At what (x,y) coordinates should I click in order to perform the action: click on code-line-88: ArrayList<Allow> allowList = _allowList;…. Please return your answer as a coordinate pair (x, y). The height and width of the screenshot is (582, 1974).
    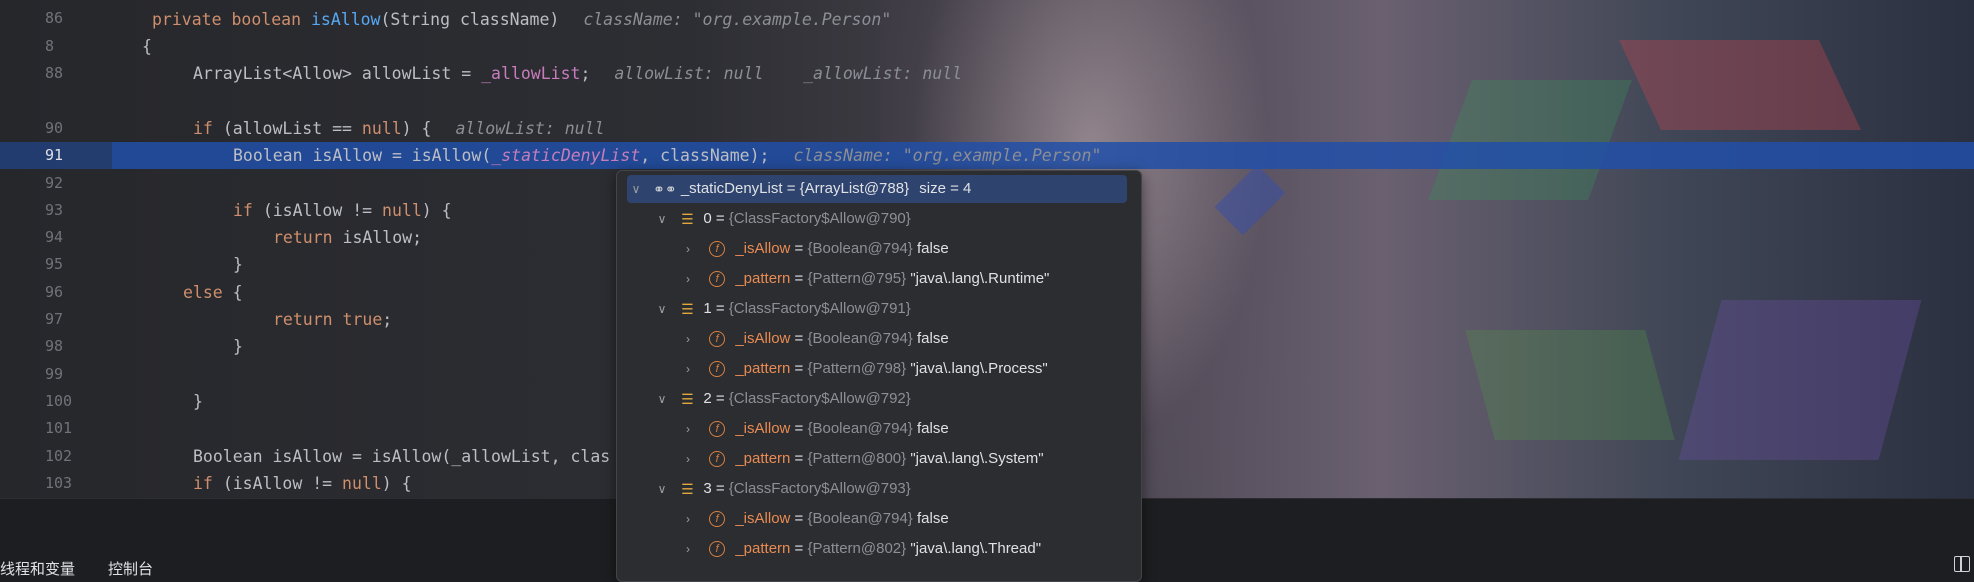
    Looking at the image, I should click on (578, 73).